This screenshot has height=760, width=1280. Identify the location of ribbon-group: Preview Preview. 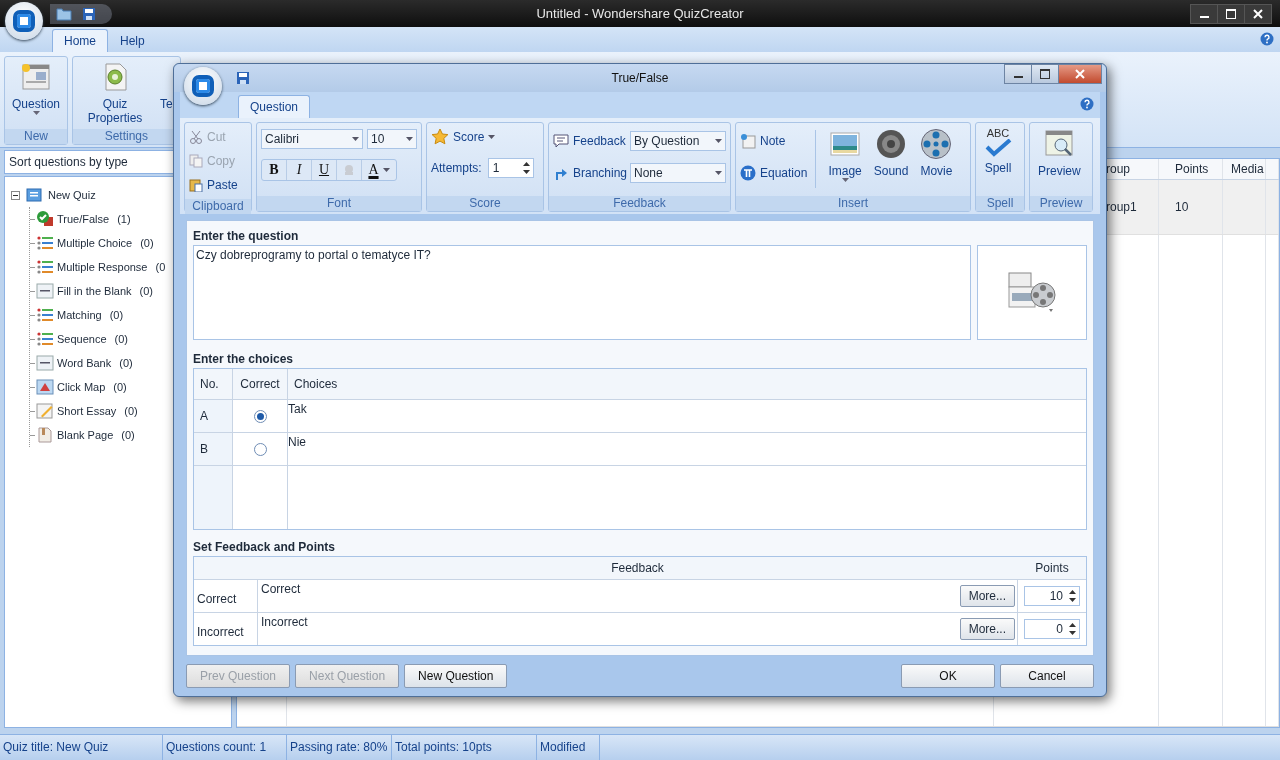
(1061, 167).